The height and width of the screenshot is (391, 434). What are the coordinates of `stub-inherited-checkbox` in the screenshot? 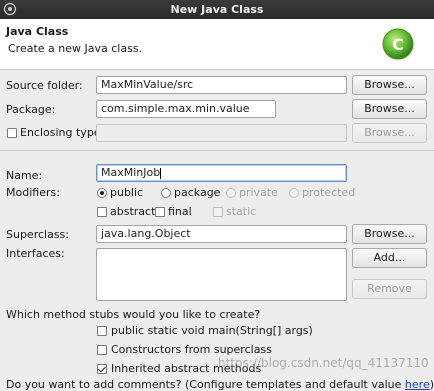 It's located at (102, 369).